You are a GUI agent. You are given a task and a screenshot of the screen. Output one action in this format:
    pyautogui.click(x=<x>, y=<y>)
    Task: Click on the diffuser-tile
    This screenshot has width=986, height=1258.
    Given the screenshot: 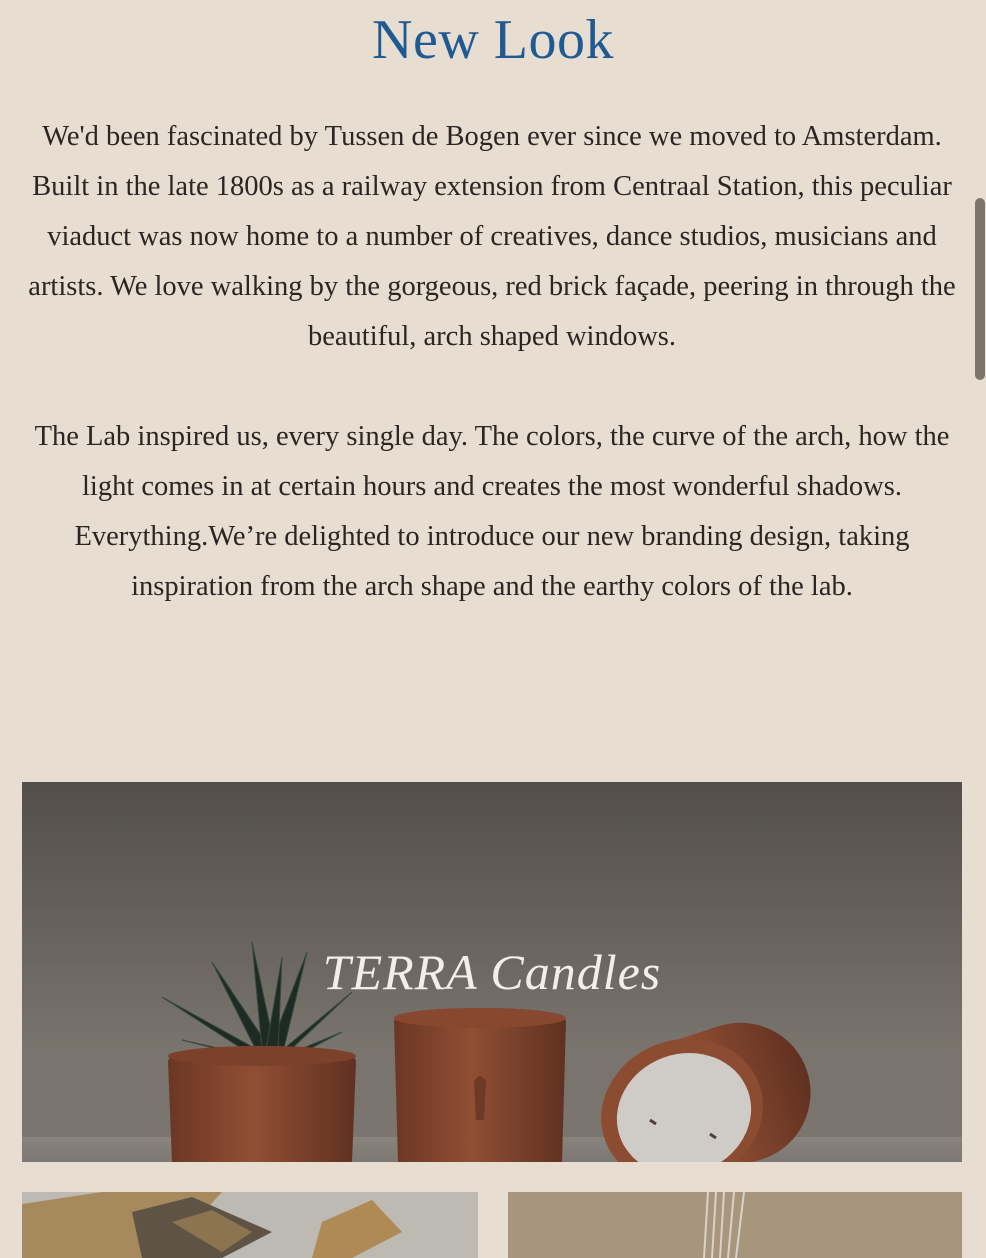 What is the action you would take?
    pyautogui.click(x=735, y=1225)
    